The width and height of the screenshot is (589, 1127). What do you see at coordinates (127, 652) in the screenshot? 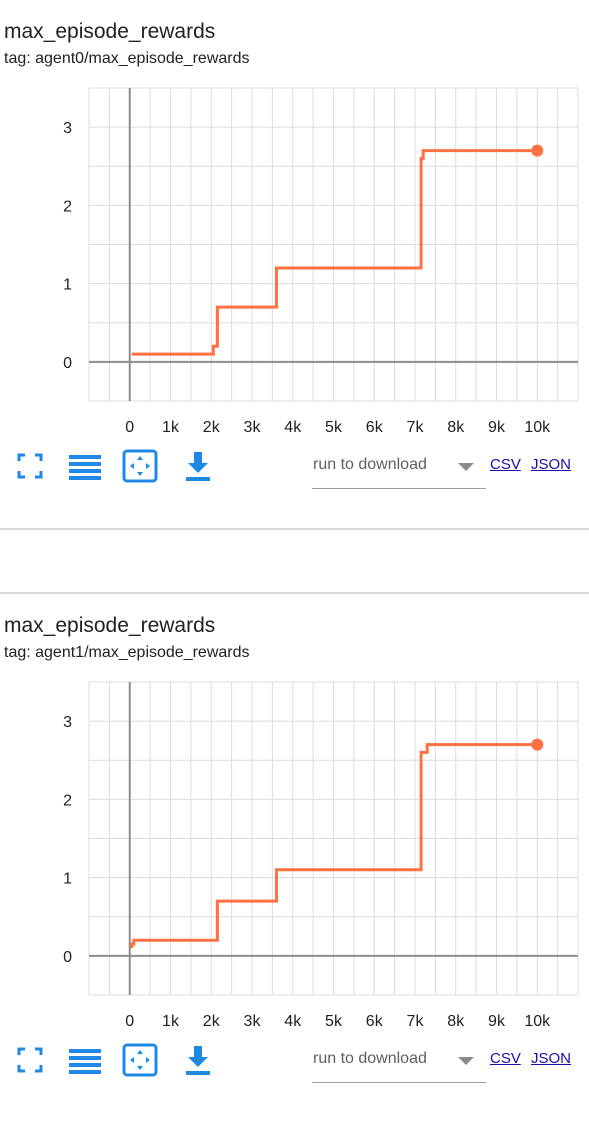
I see `card-tag: tag: agent1/max_episode_rewards` at bounding box center [127, 652].